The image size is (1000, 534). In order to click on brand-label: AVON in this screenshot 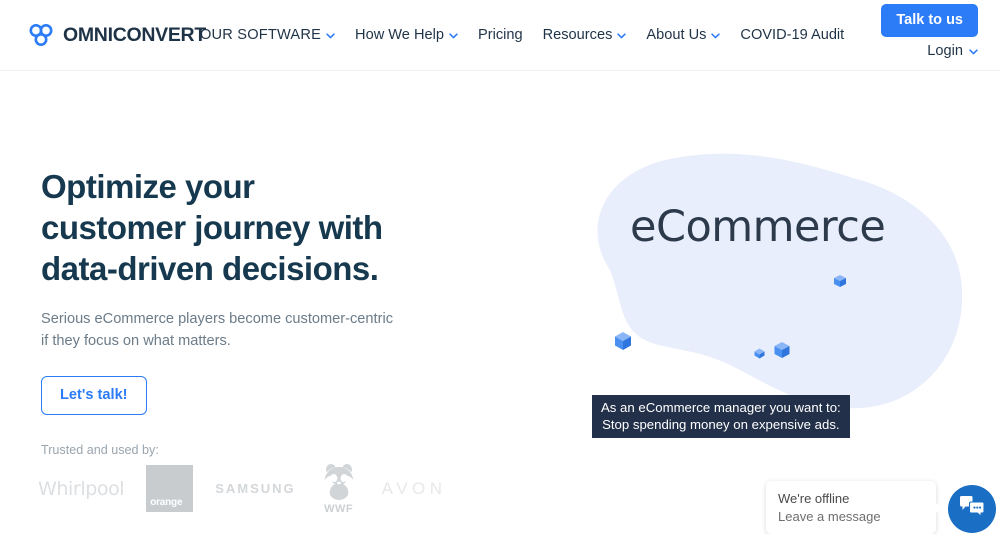, I will do `click(414, 488)`.